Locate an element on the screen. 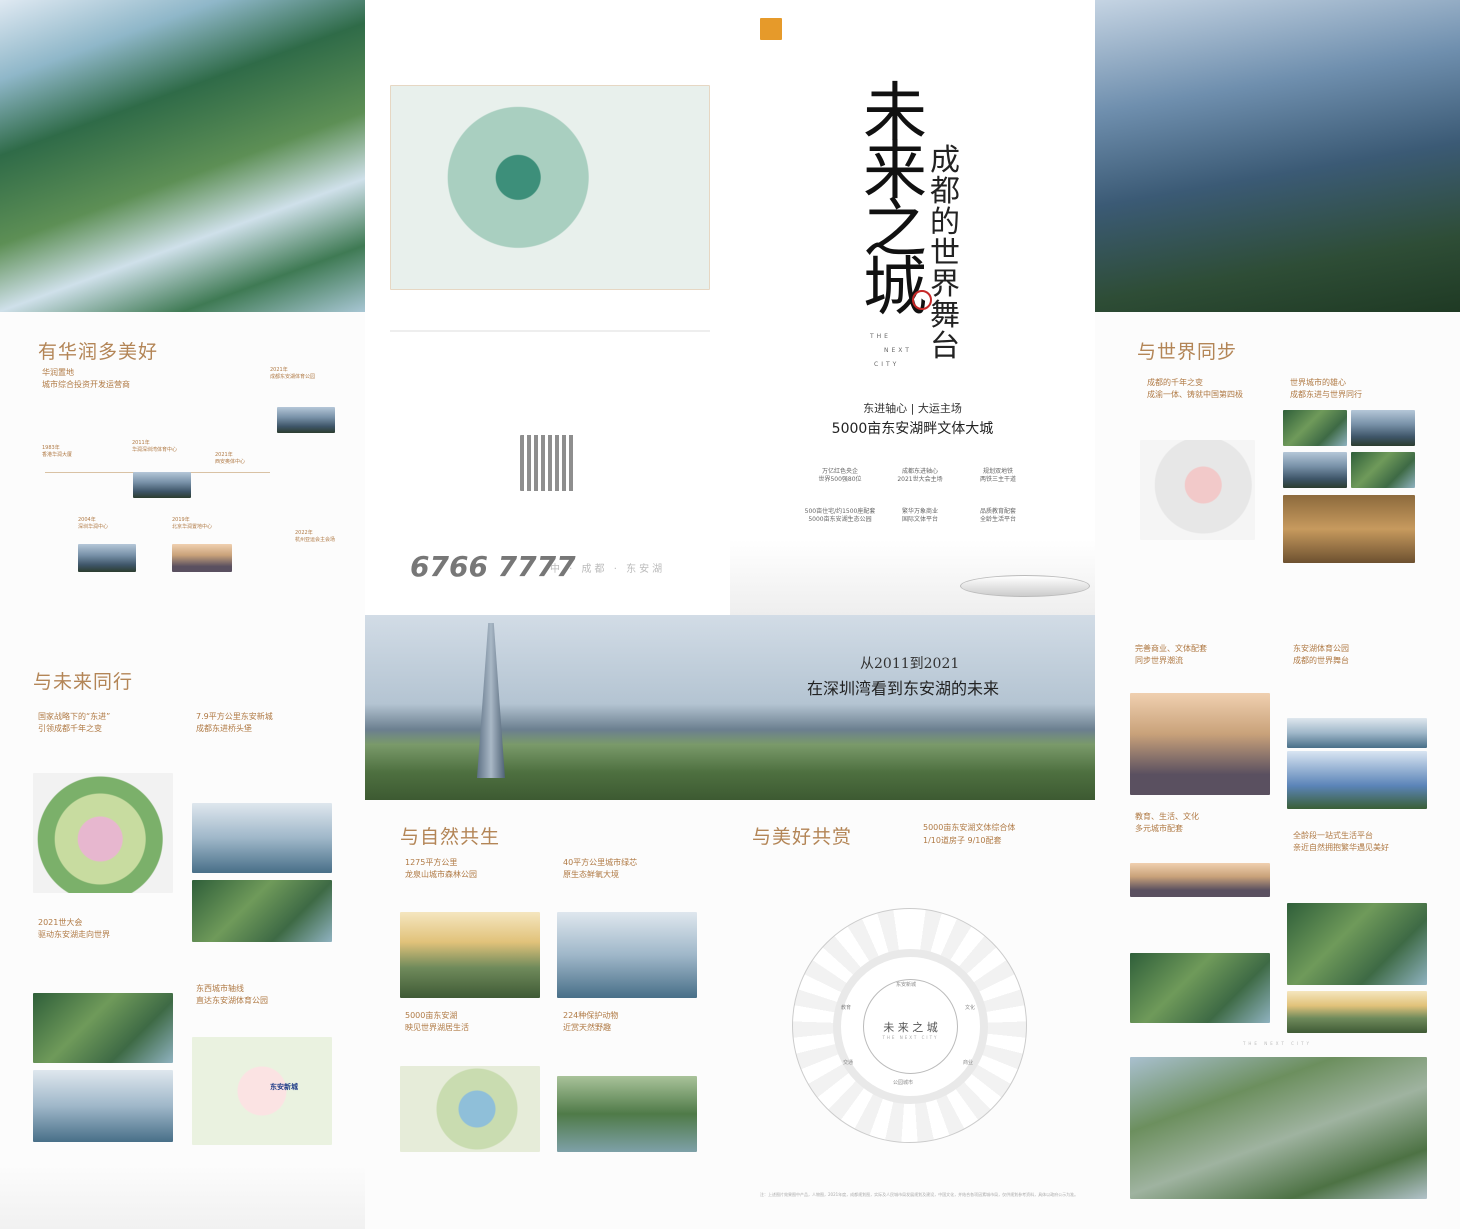 This screenshot has height=1229, width=1460. heritage-sub1b: 城市综合投资开发运营商 is located at coordinates (86, 384).